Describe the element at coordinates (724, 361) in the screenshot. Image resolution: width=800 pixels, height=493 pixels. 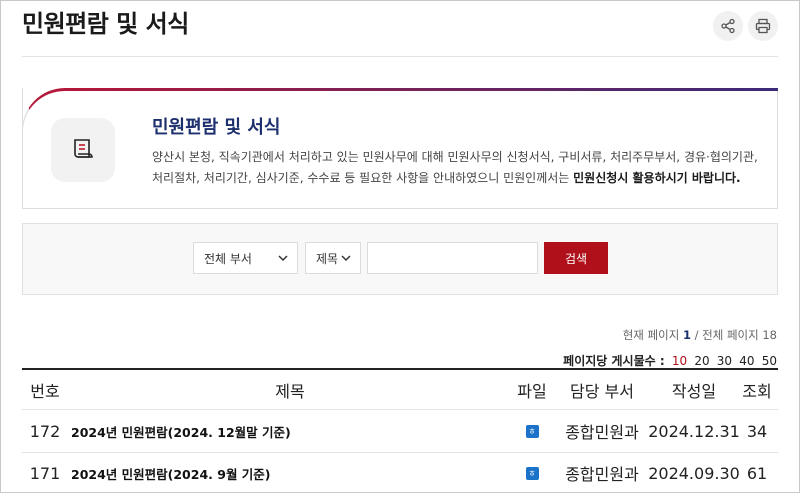
I see `per-page-option-30: 30` at that location.